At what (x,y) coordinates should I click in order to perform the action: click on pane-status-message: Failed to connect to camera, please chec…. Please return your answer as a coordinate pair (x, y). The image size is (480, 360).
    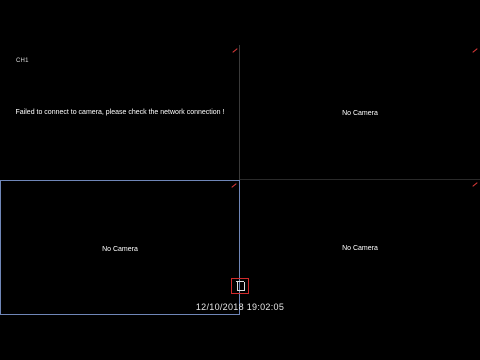
    Looking at the image, I should click on (120, 112).